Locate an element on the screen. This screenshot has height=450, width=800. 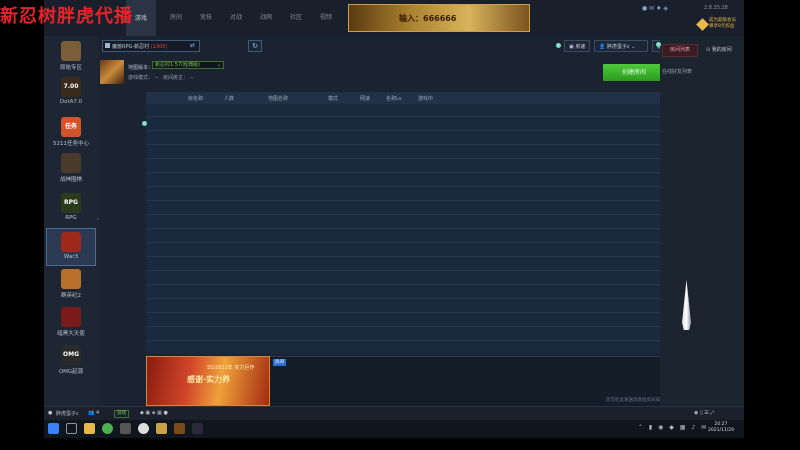
sidebar-game-item: War3 is located at coordinates (71, 247).